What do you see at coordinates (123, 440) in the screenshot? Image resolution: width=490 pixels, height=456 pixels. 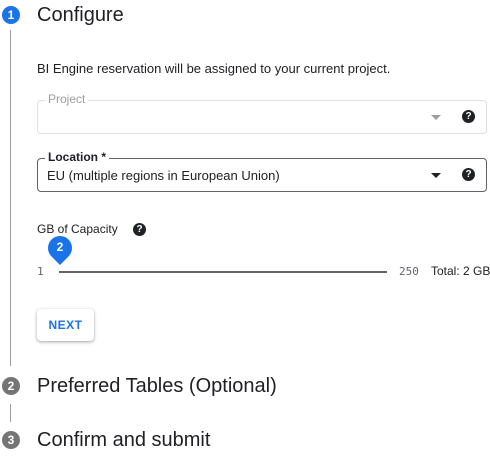 I see `step-3-title: Confirm and submit` at bounding box center [123, 440].